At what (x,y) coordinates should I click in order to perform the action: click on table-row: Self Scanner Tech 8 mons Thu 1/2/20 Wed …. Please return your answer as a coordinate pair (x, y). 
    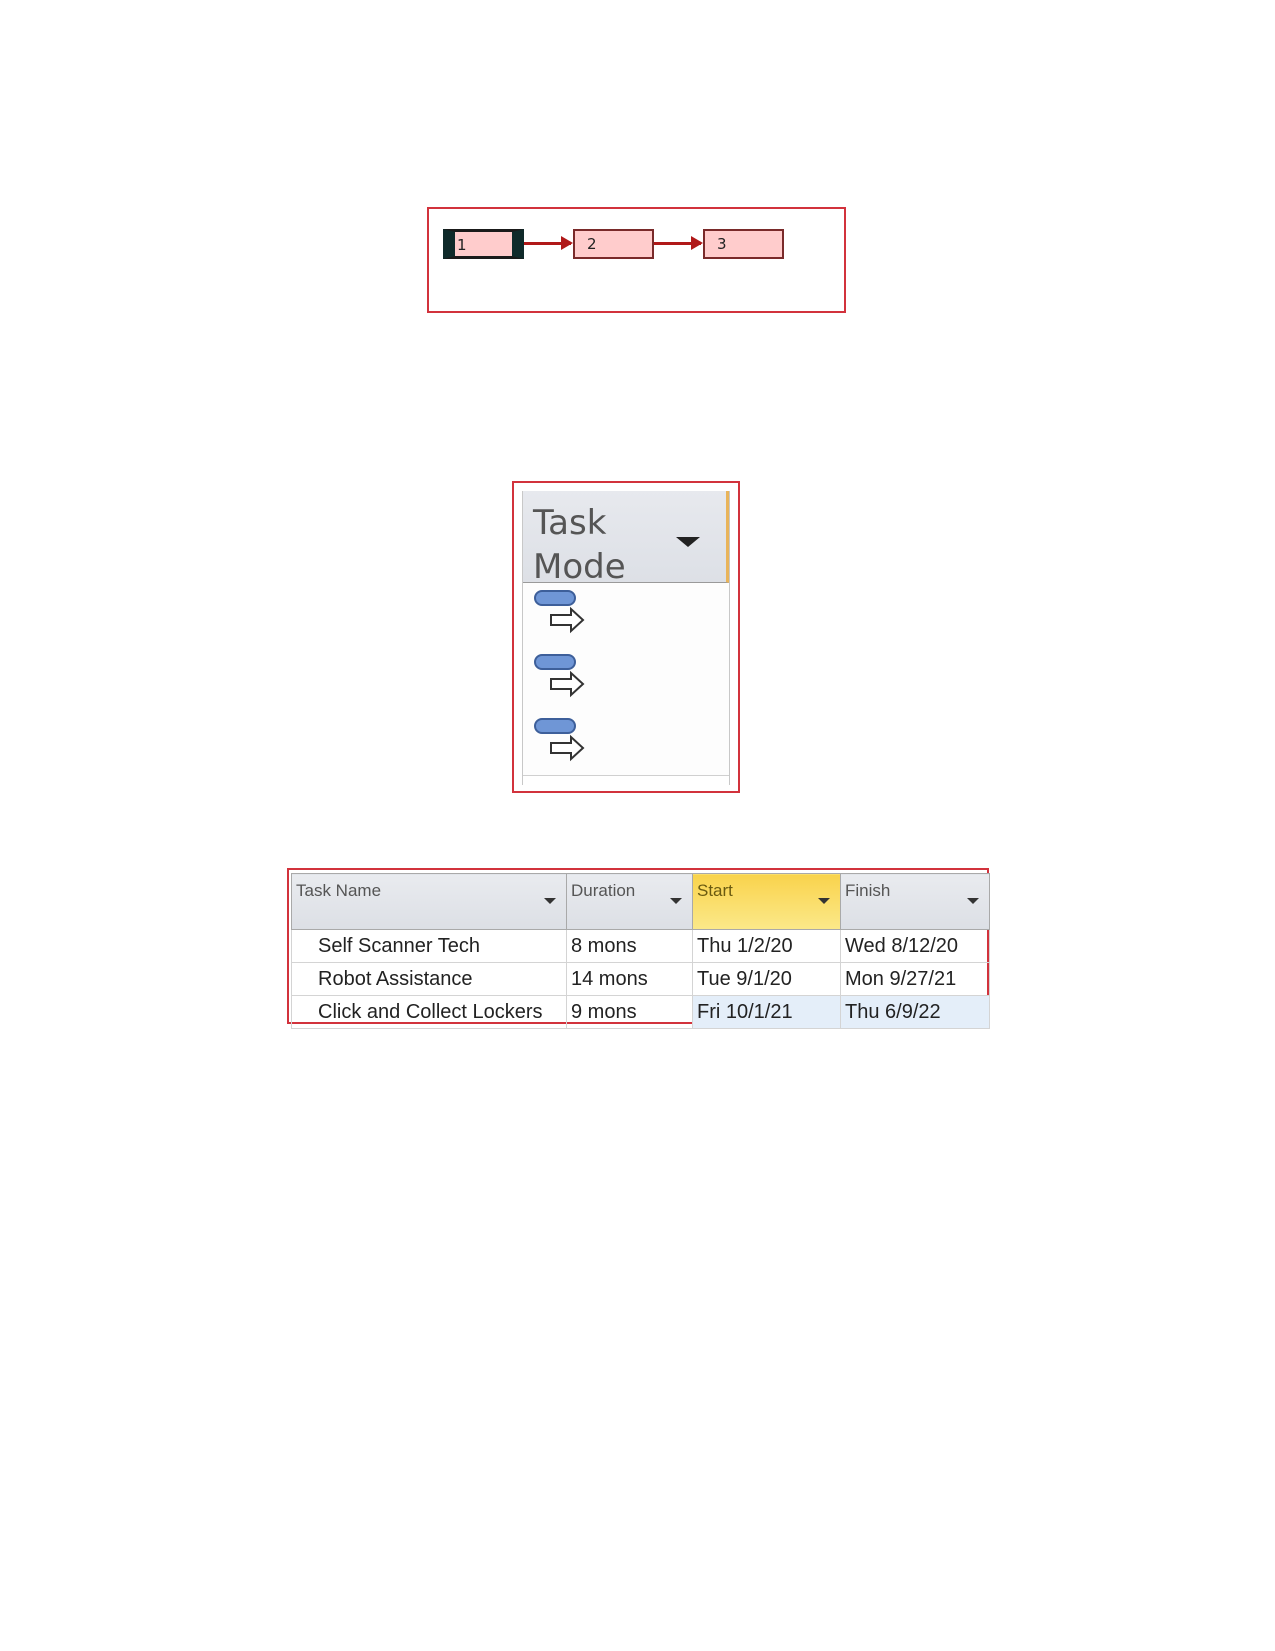
    Looking at the image, I should click on (640, 946).